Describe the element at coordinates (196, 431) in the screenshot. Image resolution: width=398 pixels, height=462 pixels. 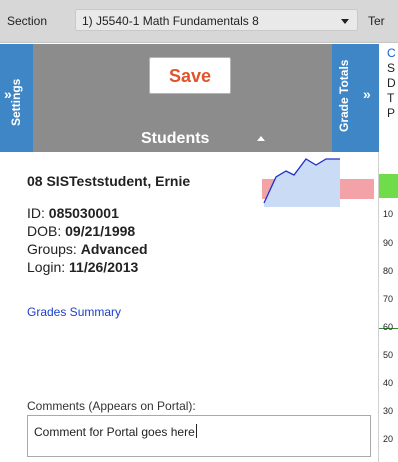
I see `text-cursor` at that location.